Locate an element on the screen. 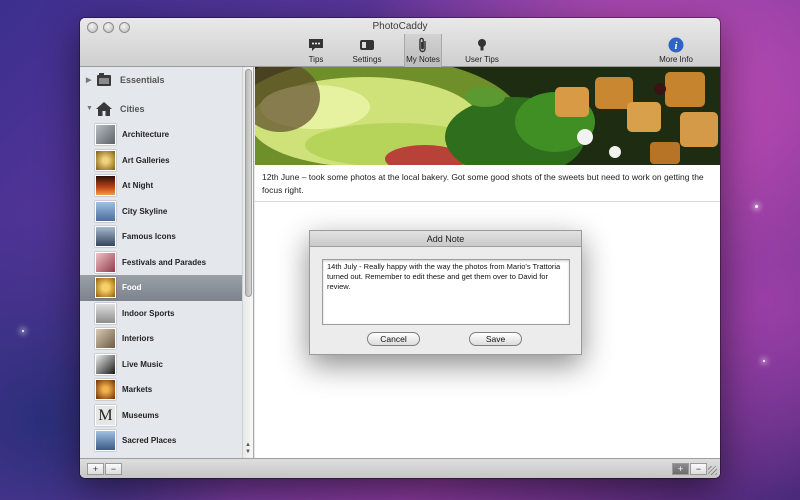 This screenshot has width=800, height=500. sidebar-item-label: Live Music is located at coordinates (142, 364).